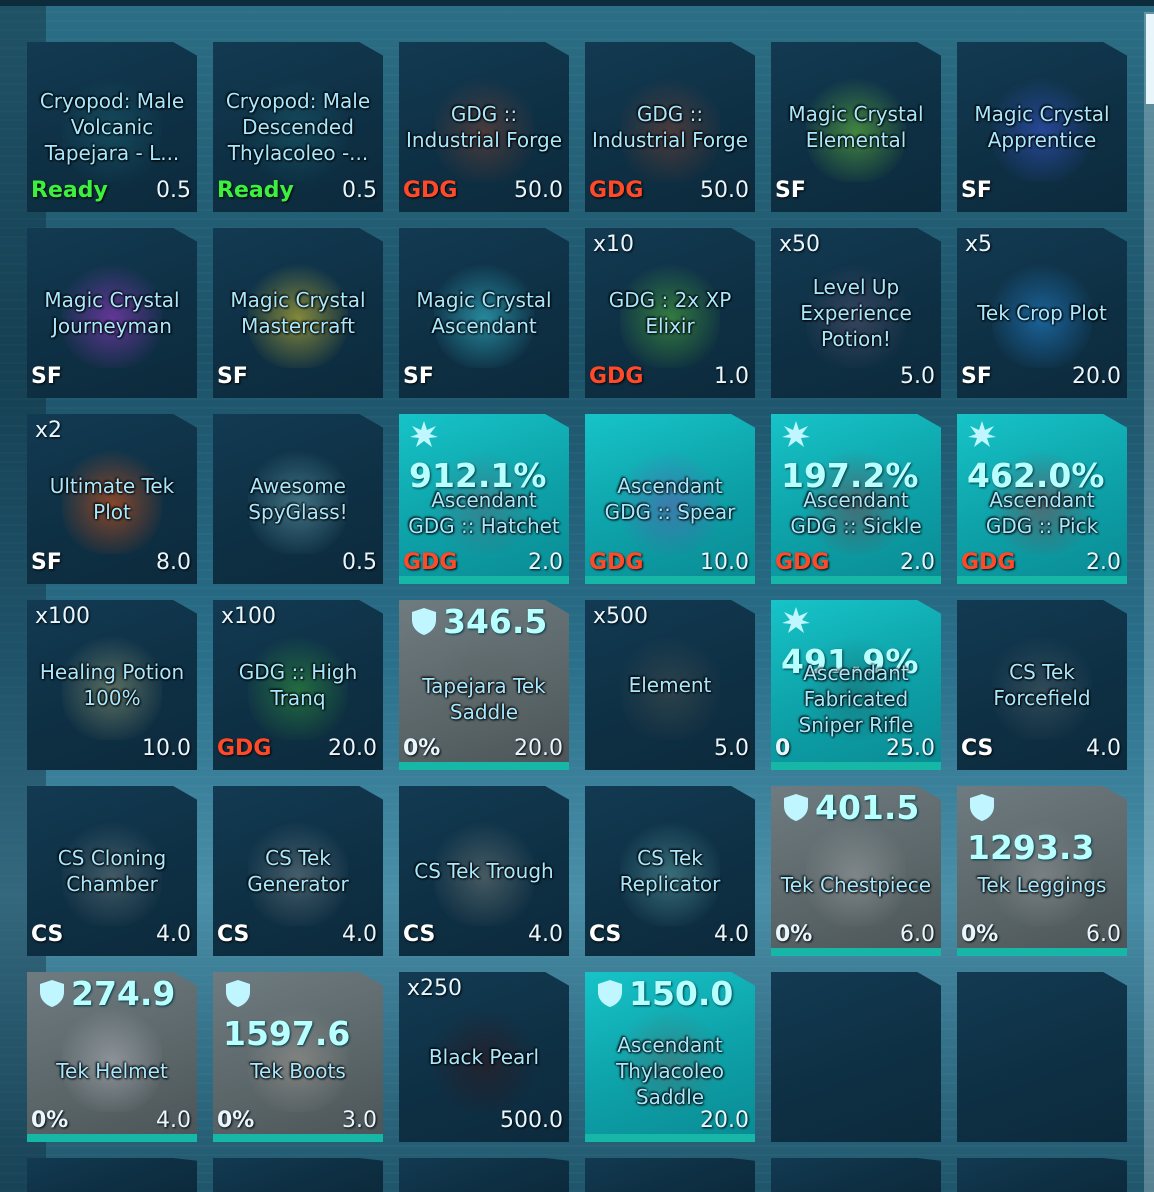 The image size is (1154, 1192). I want to click on durability-percent: 0, so click(783, 748).